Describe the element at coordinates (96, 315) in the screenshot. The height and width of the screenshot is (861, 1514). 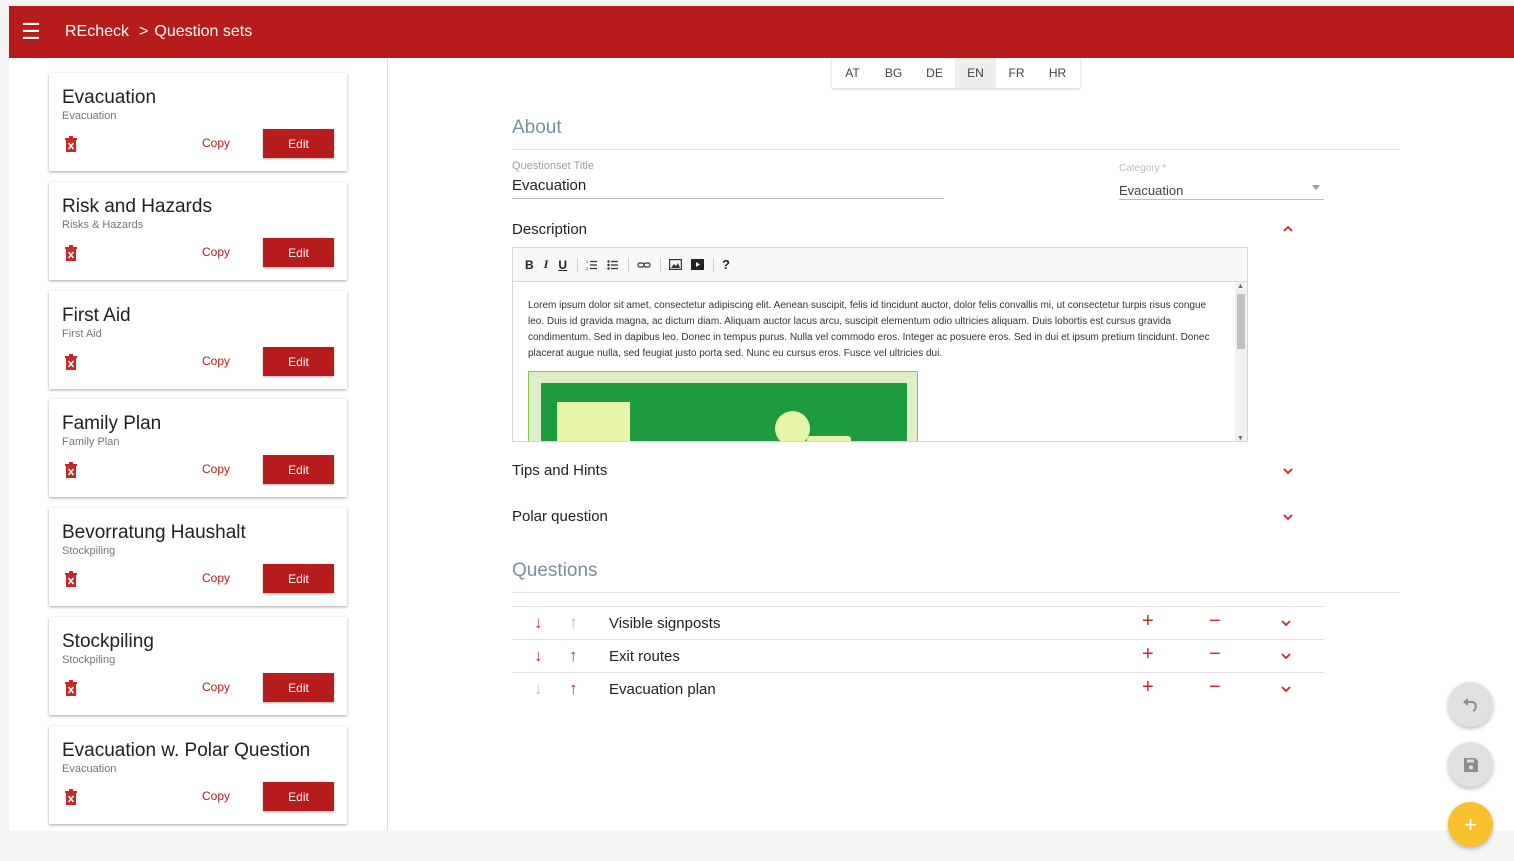
I see `card-title: First Aid` at that location.